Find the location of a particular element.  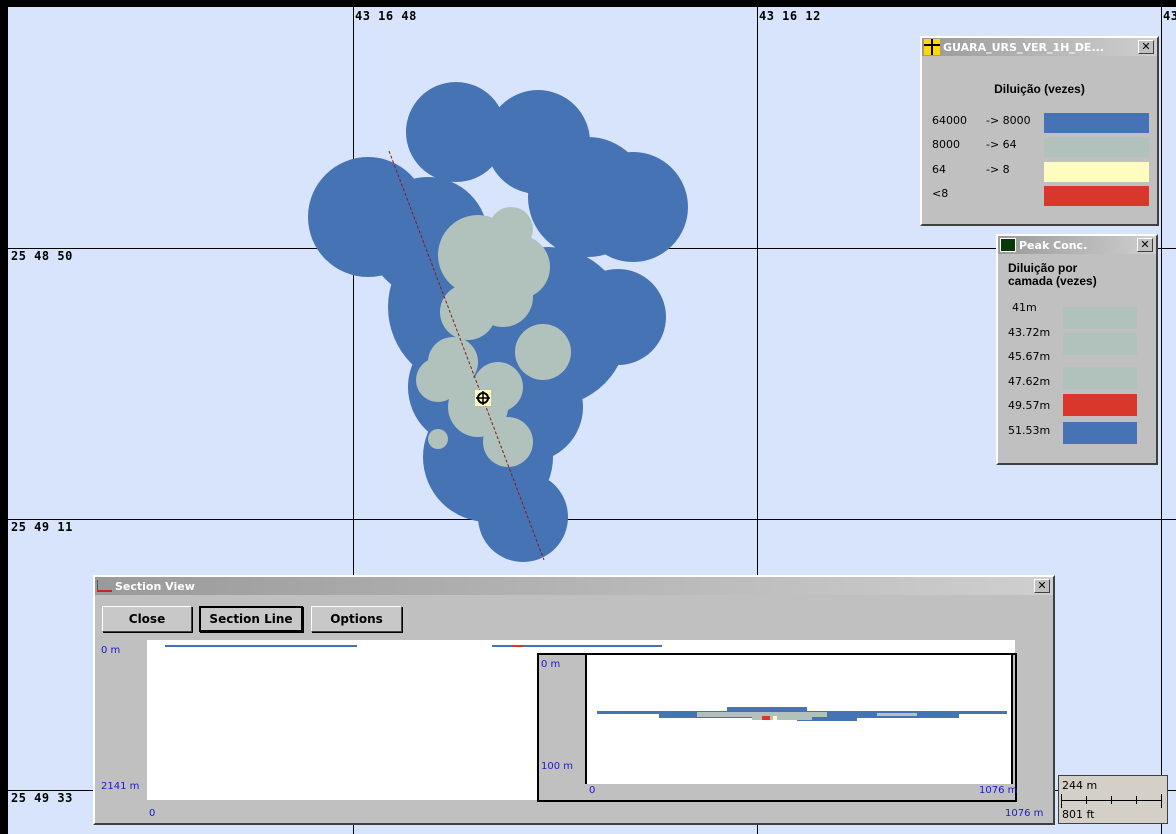

close-button: Close is located at coordinates (147, 619).